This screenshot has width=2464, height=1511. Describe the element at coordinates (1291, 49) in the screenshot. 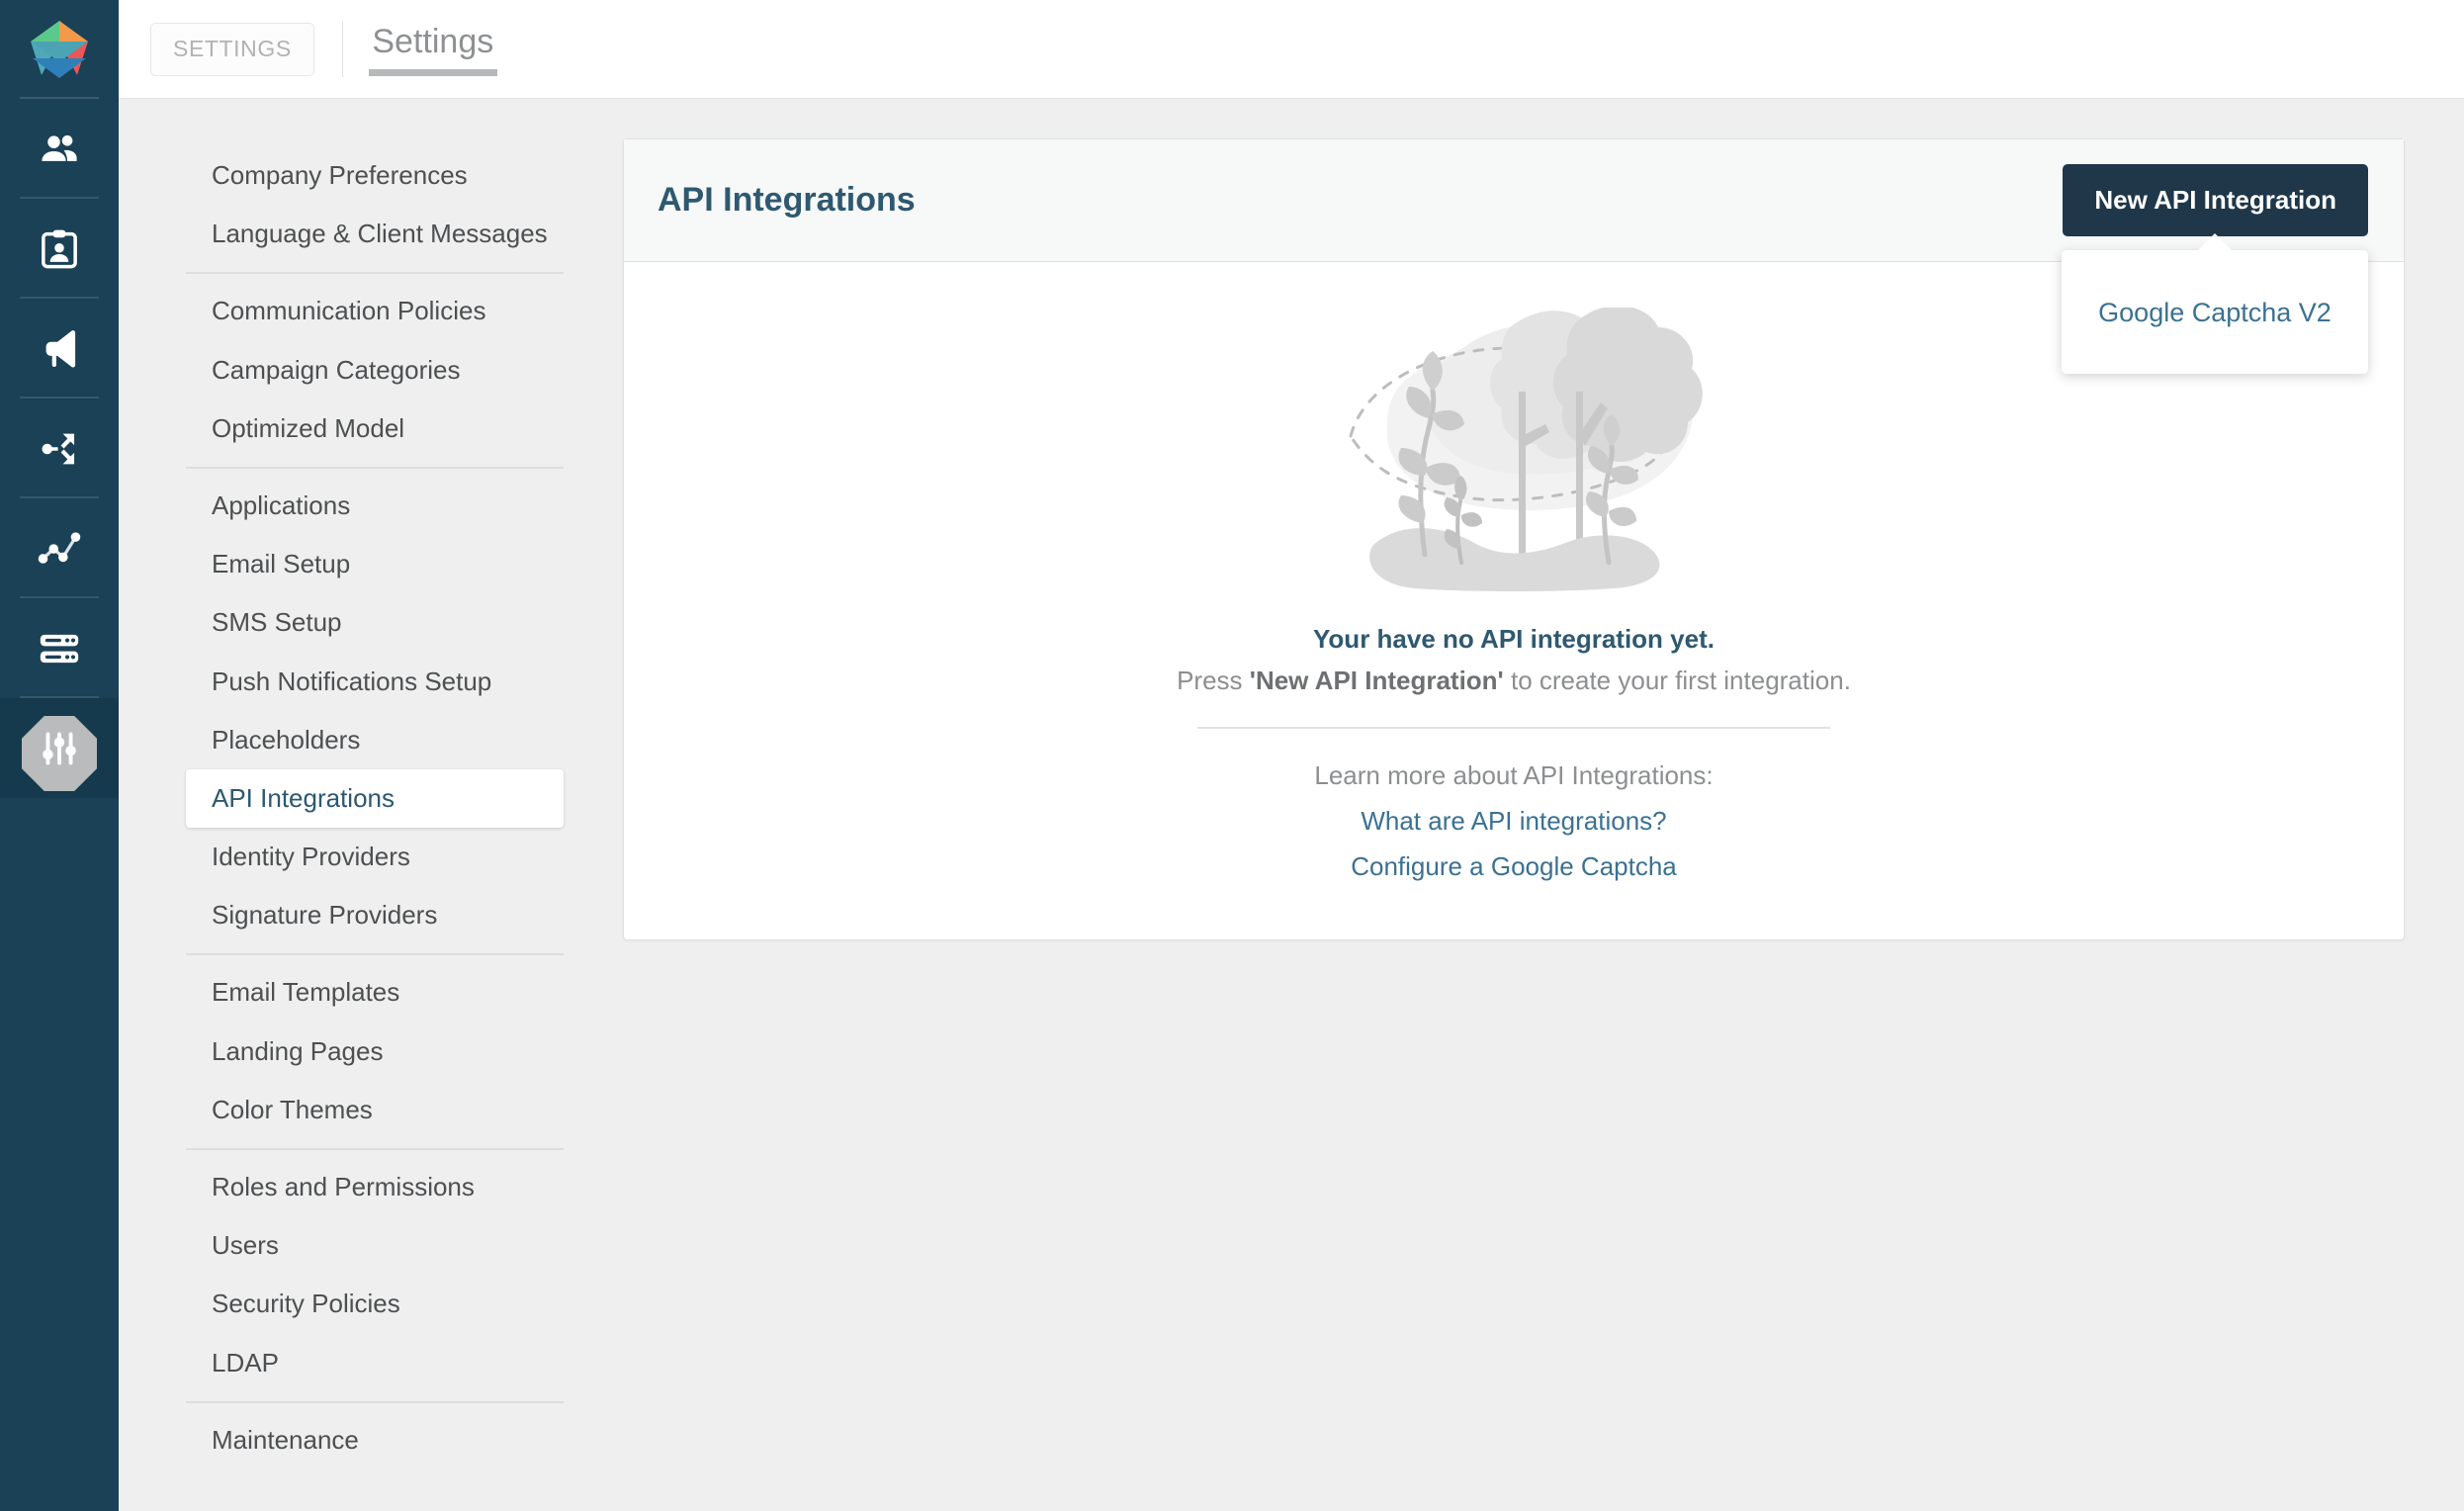

I see `top-bar: SETTINGS Settings` at that location.